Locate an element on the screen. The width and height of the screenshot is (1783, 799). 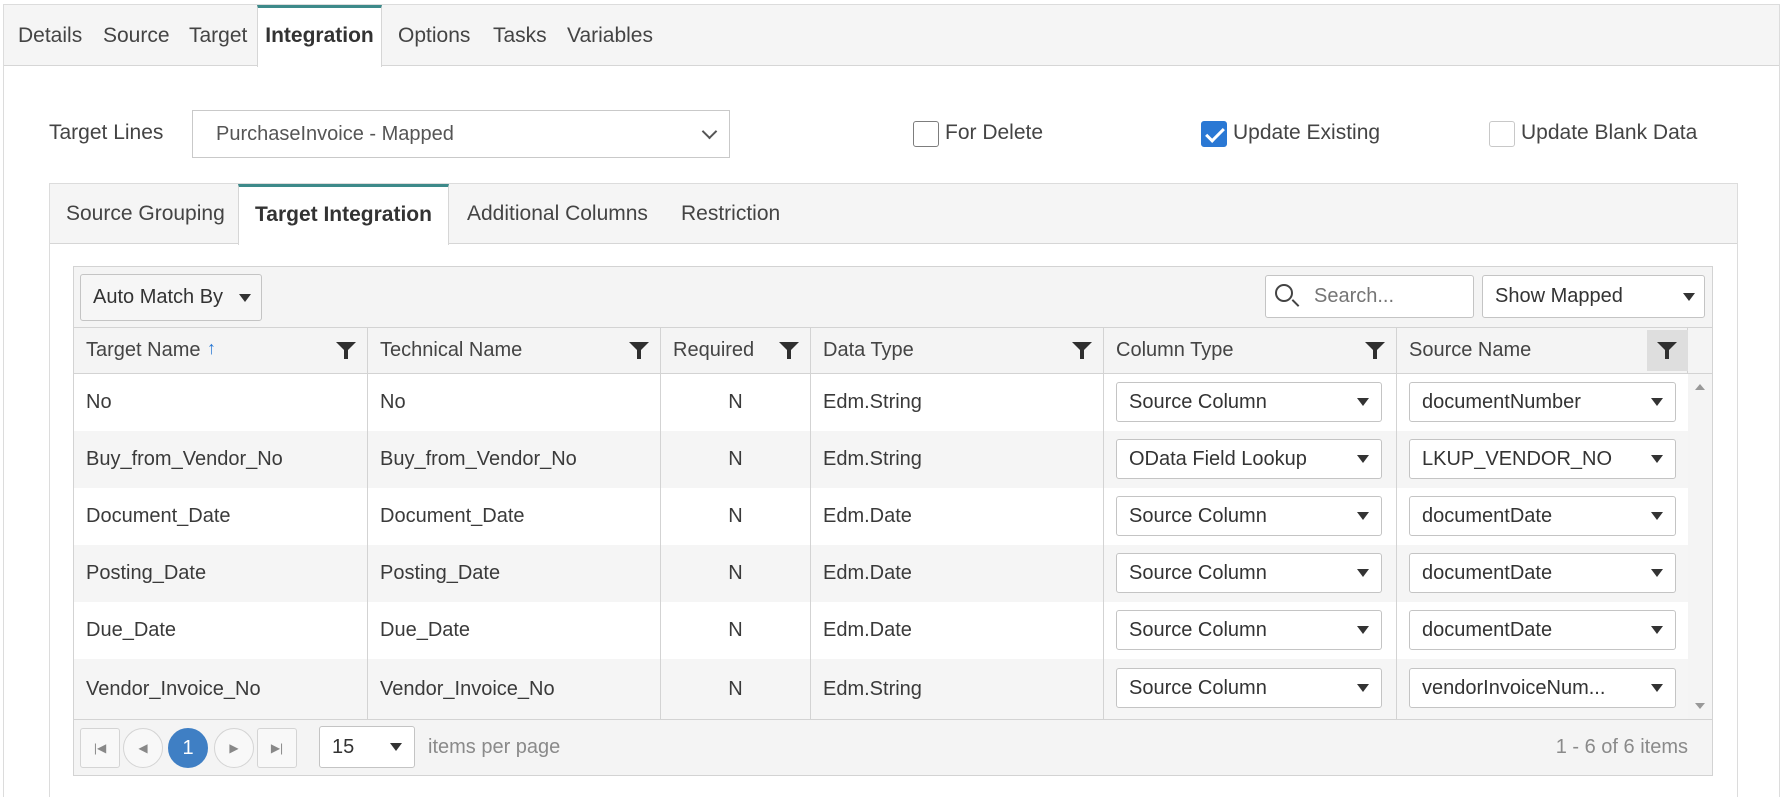
update-blank-data-checkbox is located at coordinates (1502, 134).